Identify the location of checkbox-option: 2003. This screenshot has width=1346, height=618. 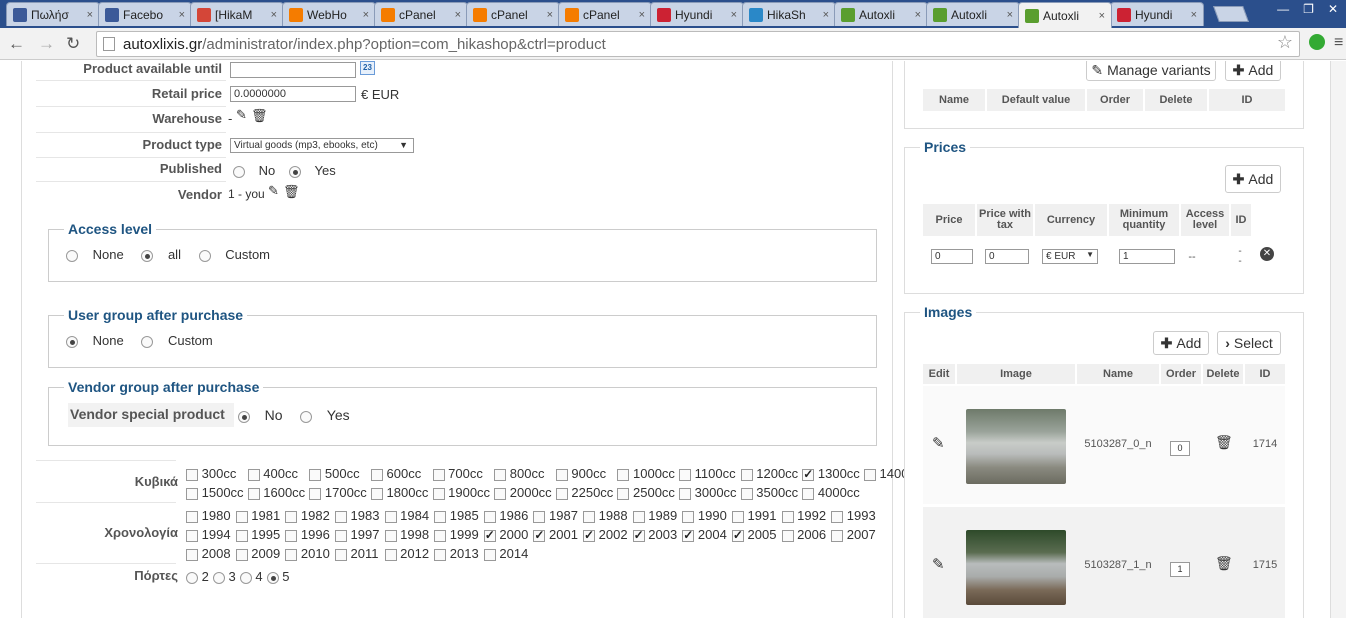
(656, 534).